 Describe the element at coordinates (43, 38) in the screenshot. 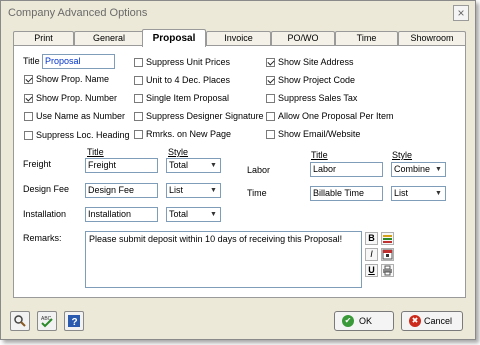

I see `tab-print: Print` at that location.